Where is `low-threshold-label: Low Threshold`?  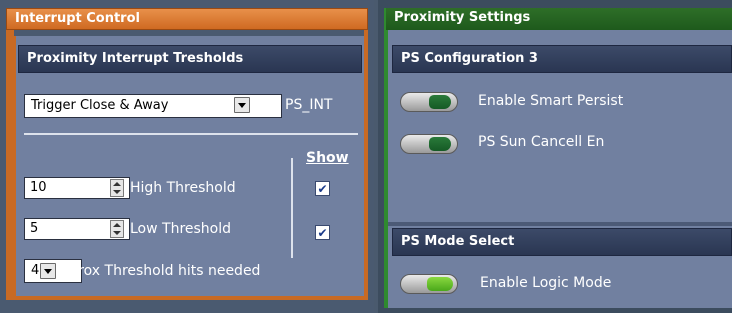 low-threshold-label: Low Threshold is located at coordinates (181, 229).